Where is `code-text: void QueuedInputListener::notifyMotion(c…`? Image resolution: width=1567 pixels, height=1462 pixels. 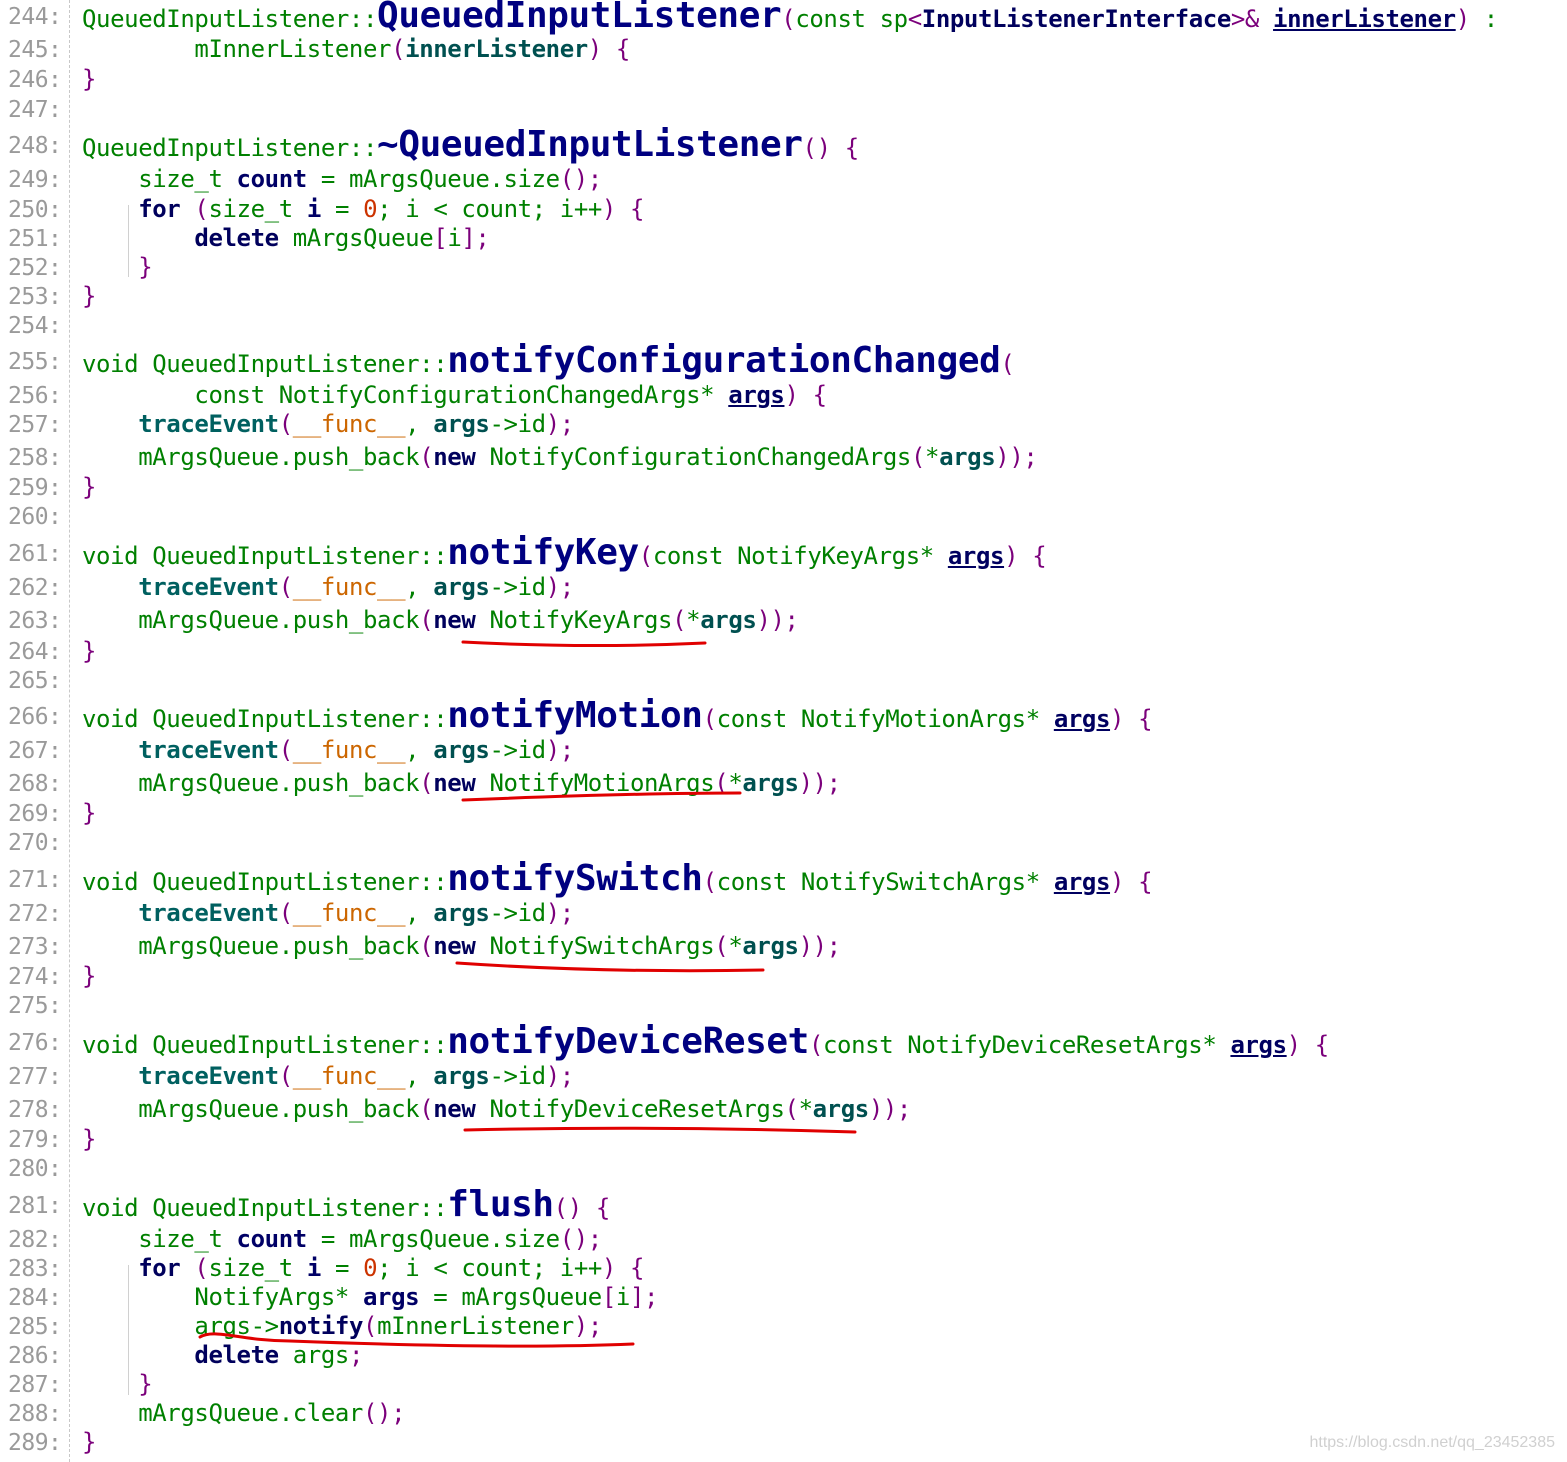 code-text: void QueuedInputListener::notifyMotion(c… is located at coordinates (617, 716).